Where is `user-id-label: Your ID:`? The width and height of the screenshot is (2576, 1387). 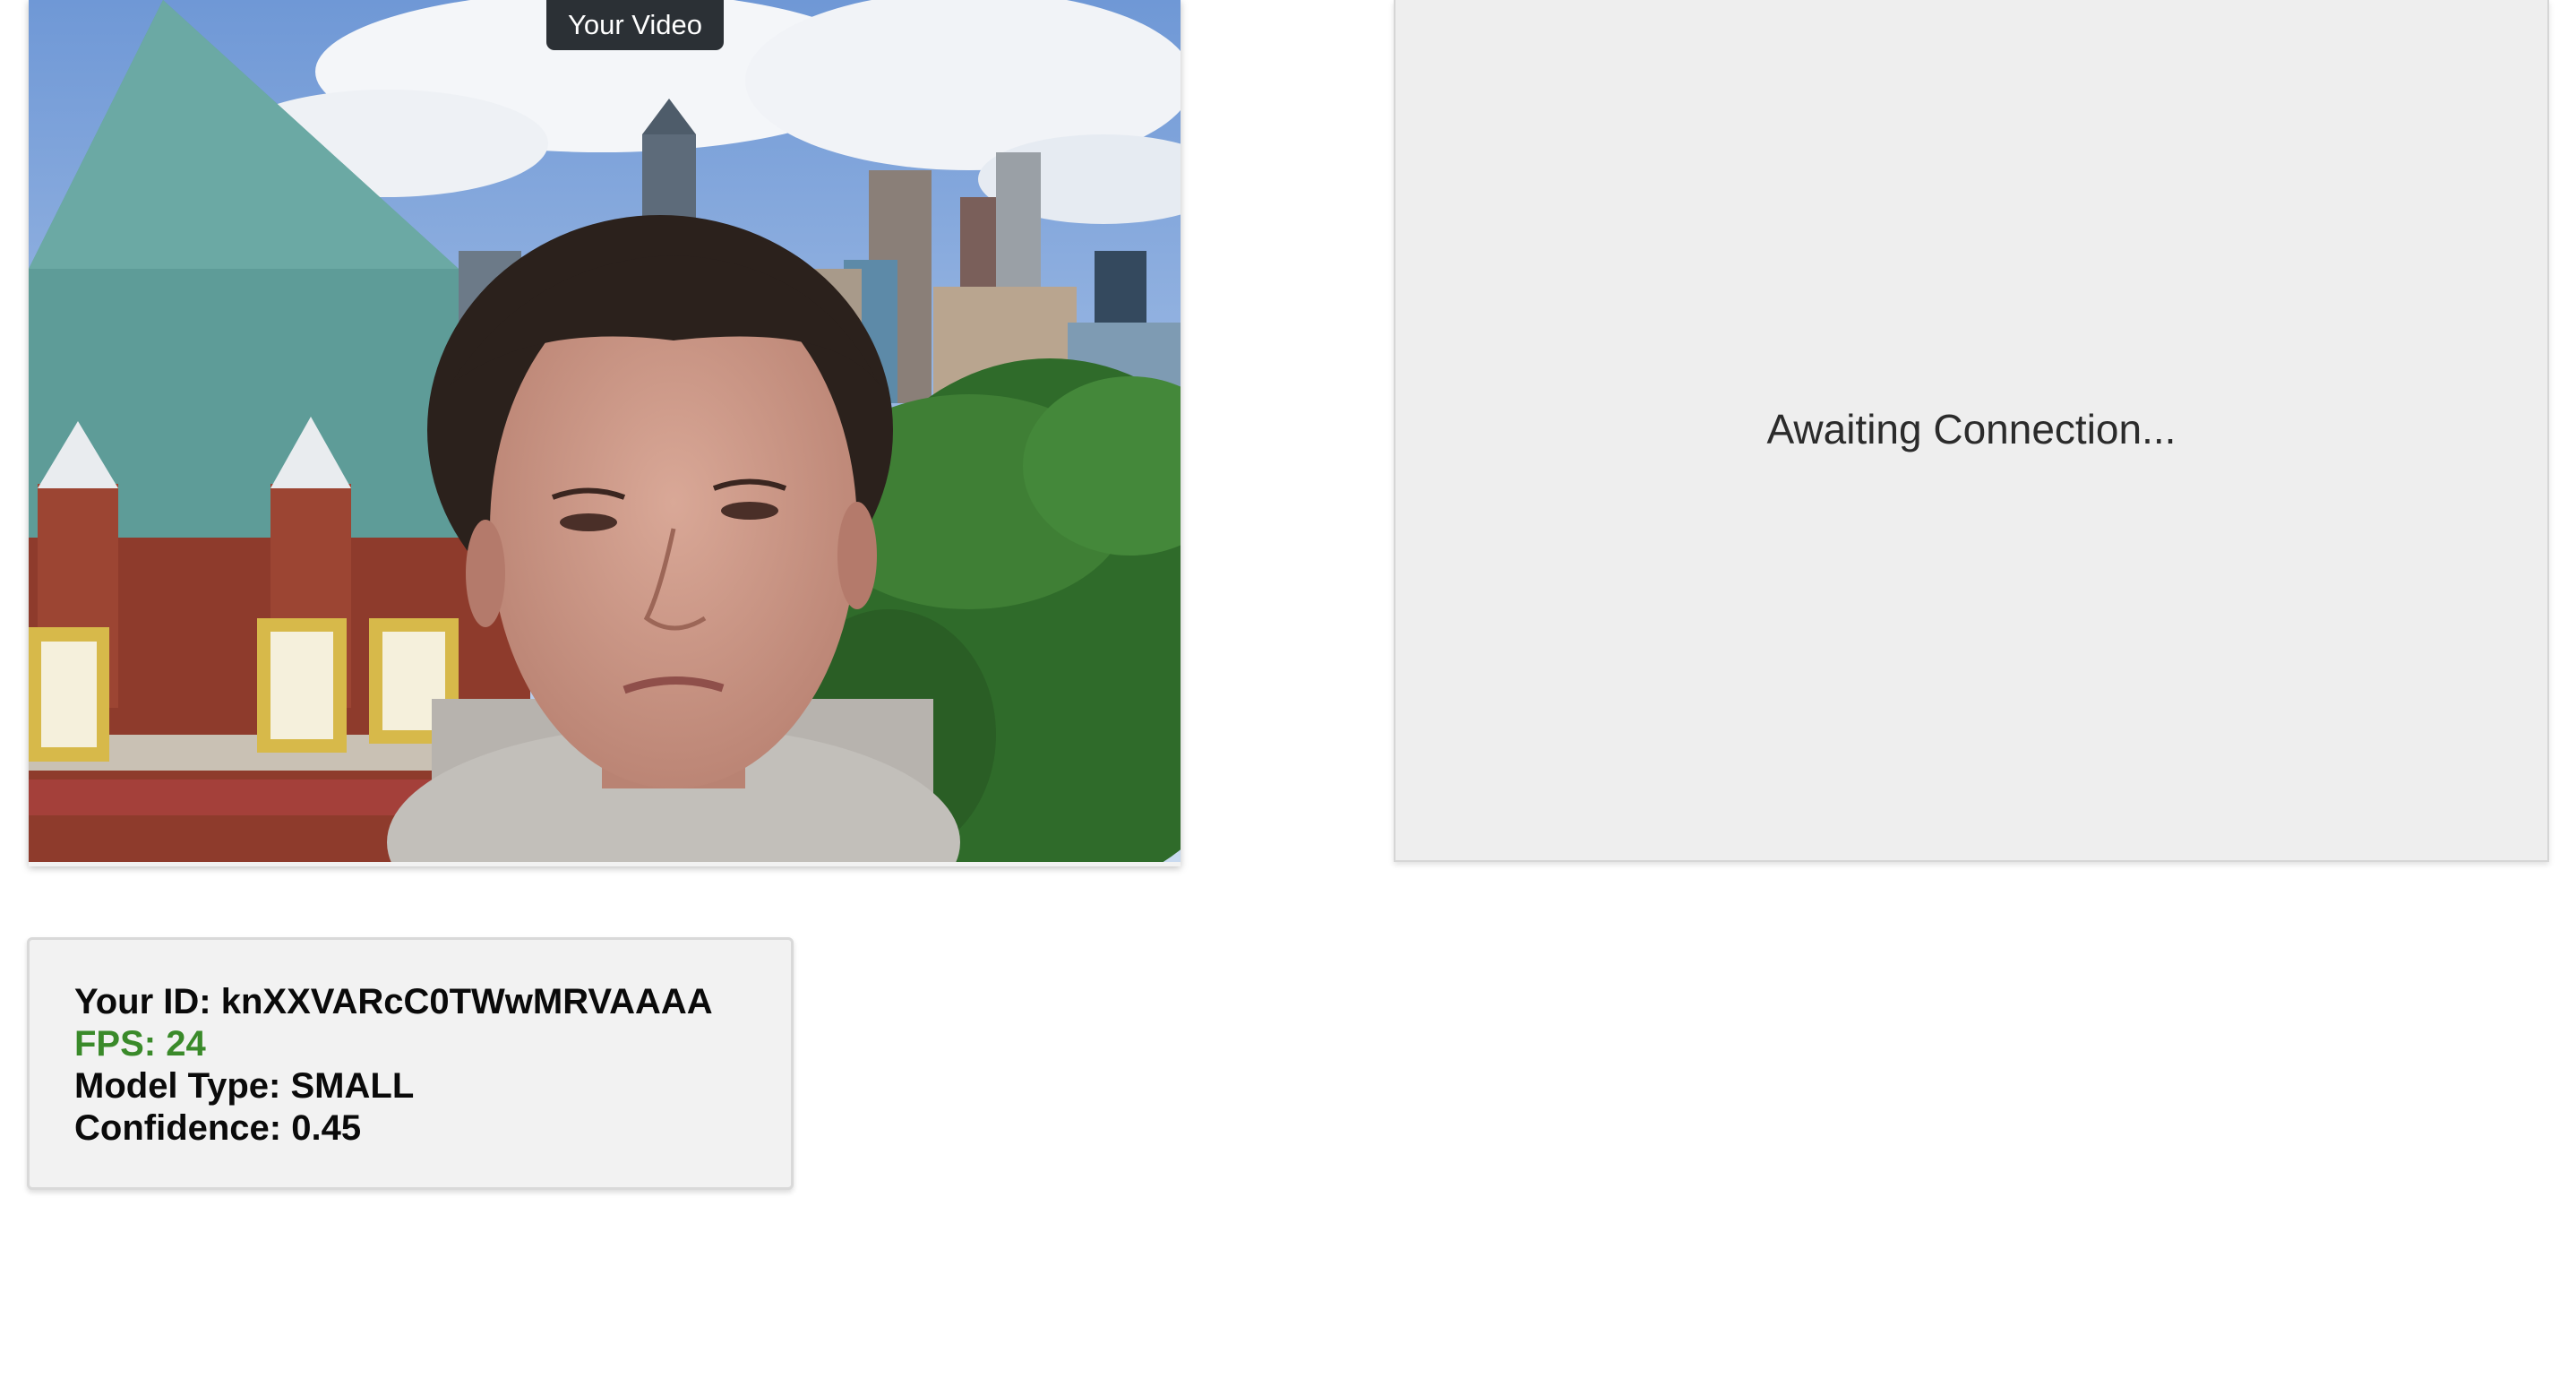 user-id-label: Your ID: is located at coordinates (142, 1001).